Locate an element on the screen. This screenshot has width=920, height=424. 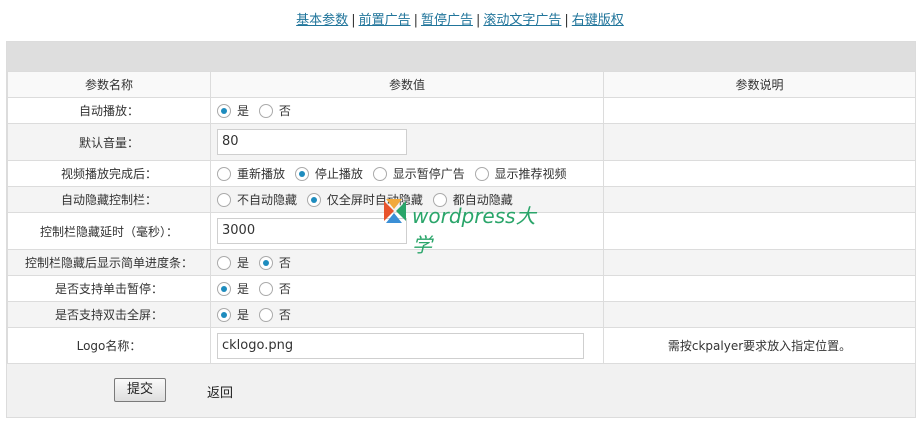
header-param-desc: 参数说明 is located at coordinates (759, 84).